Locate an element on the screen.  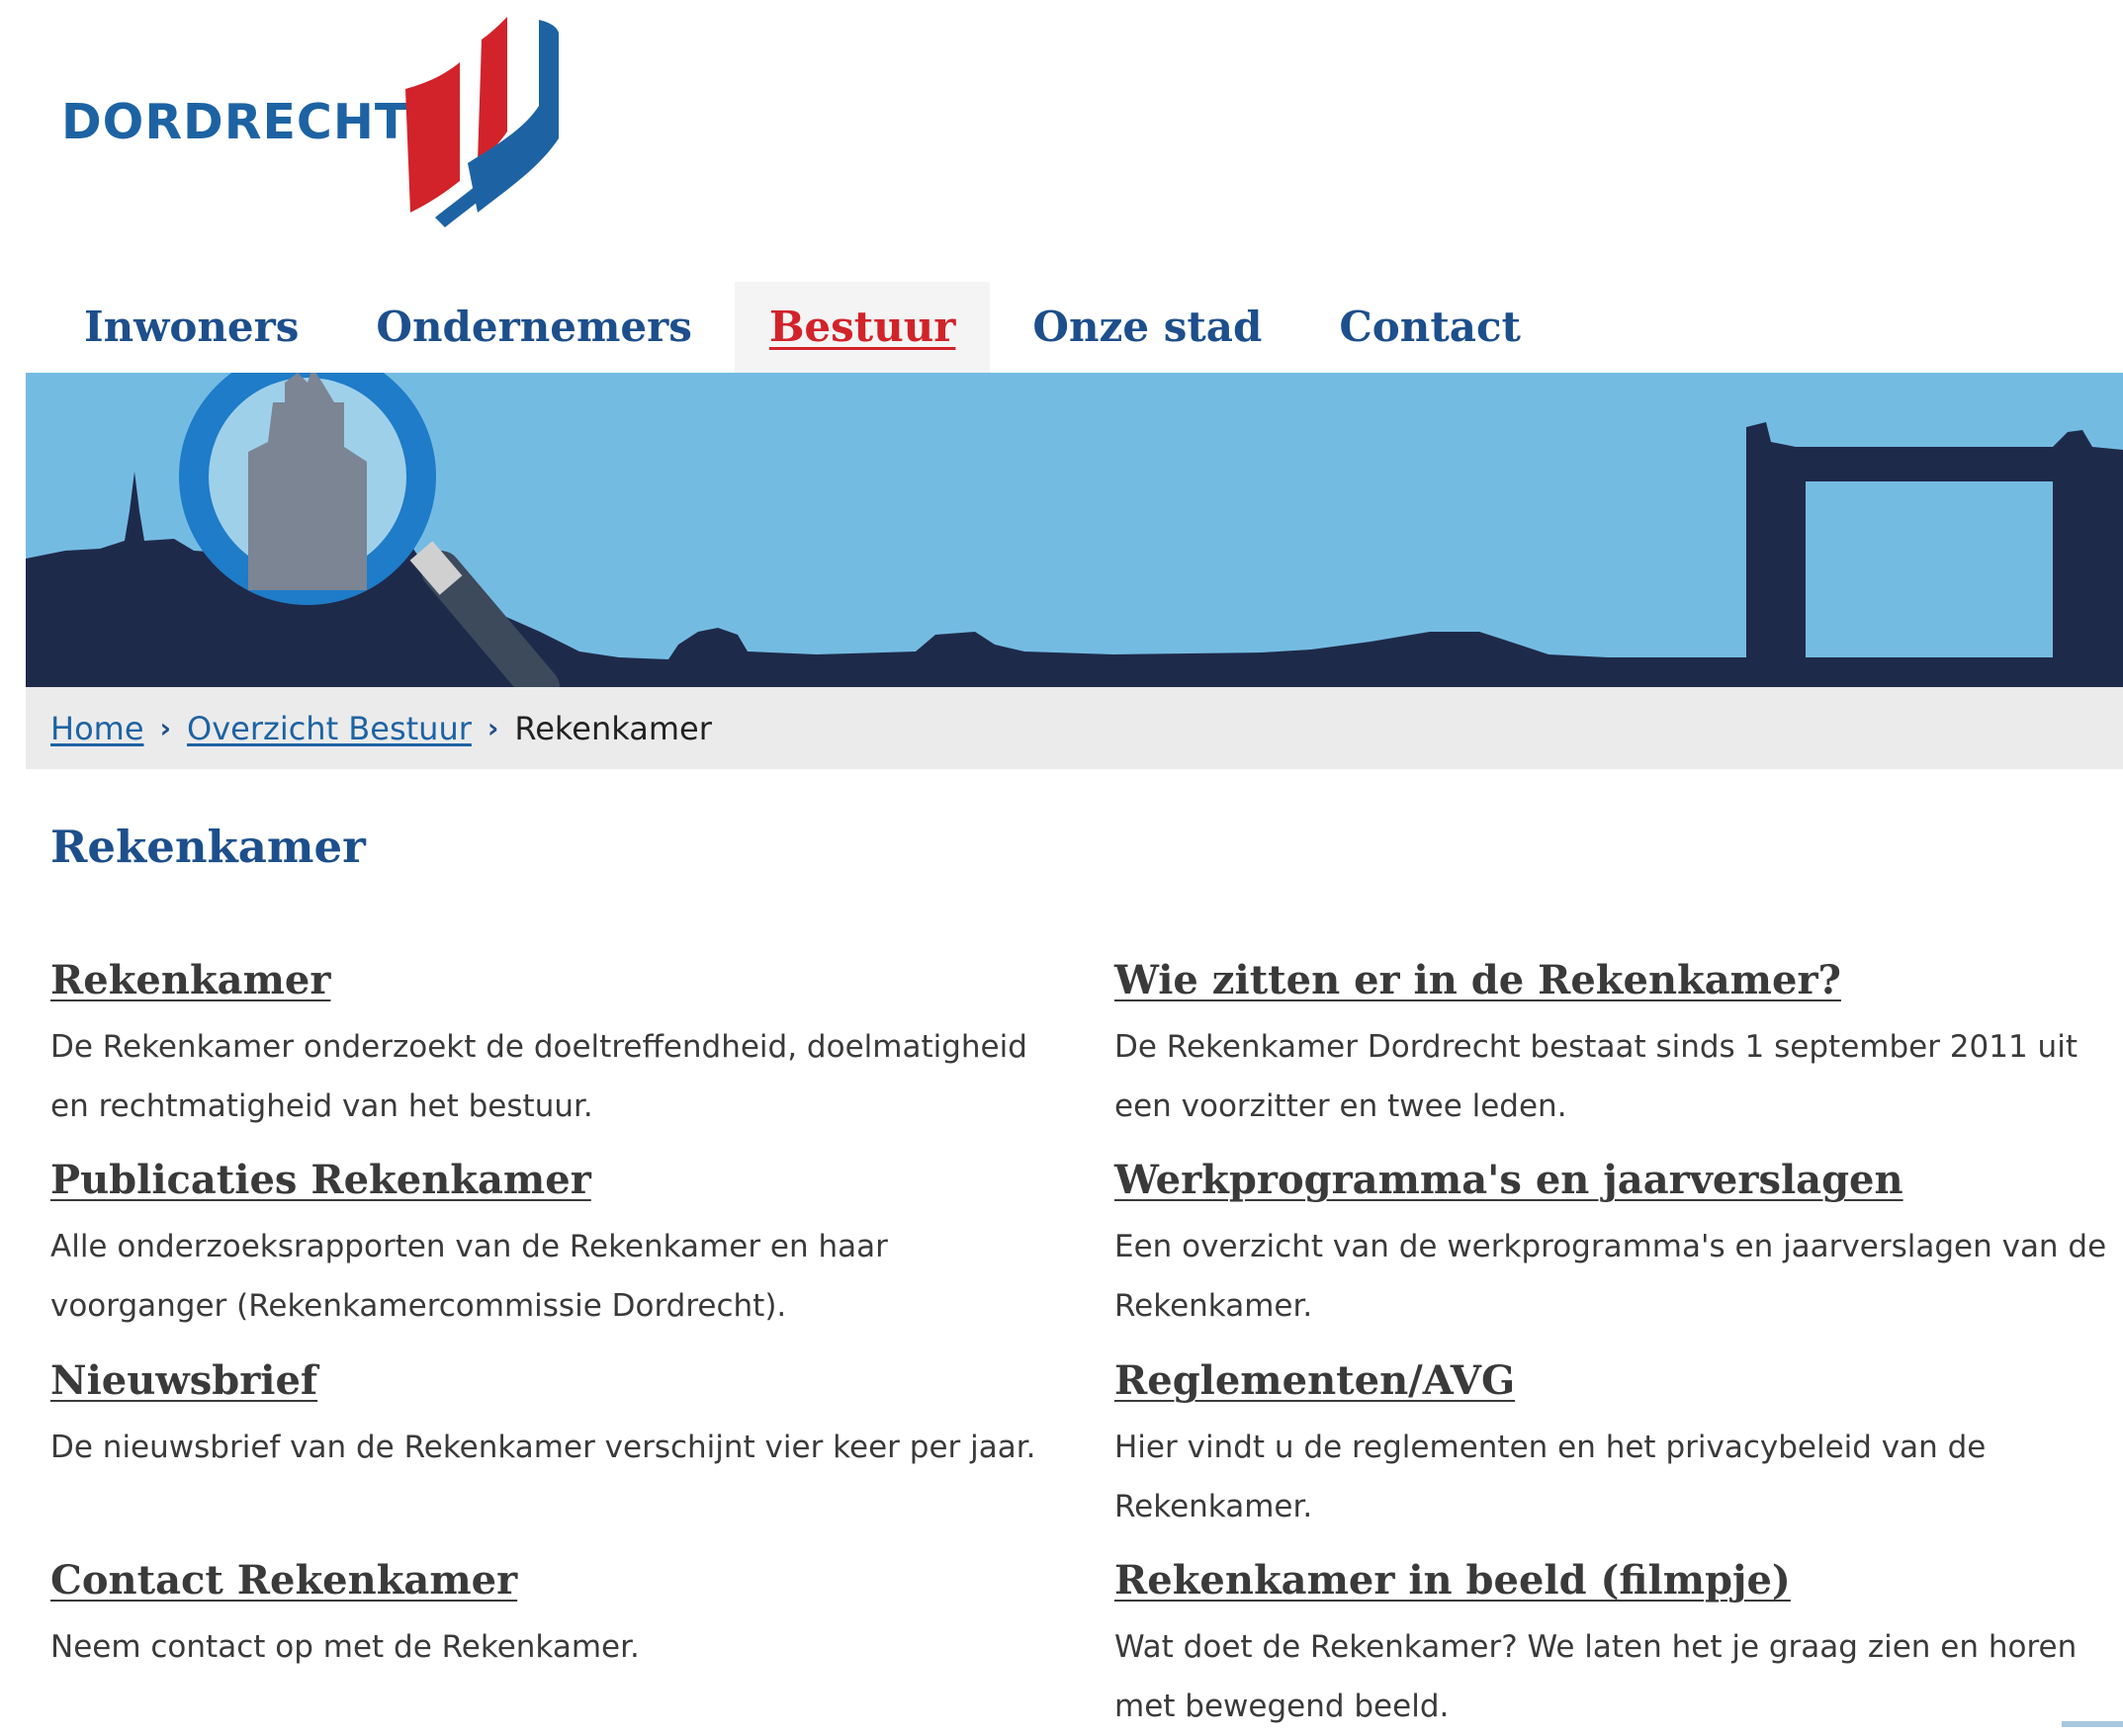
breadcrumb-overview-link: Overzicht Bestuur is located at coordinates (329, 728).